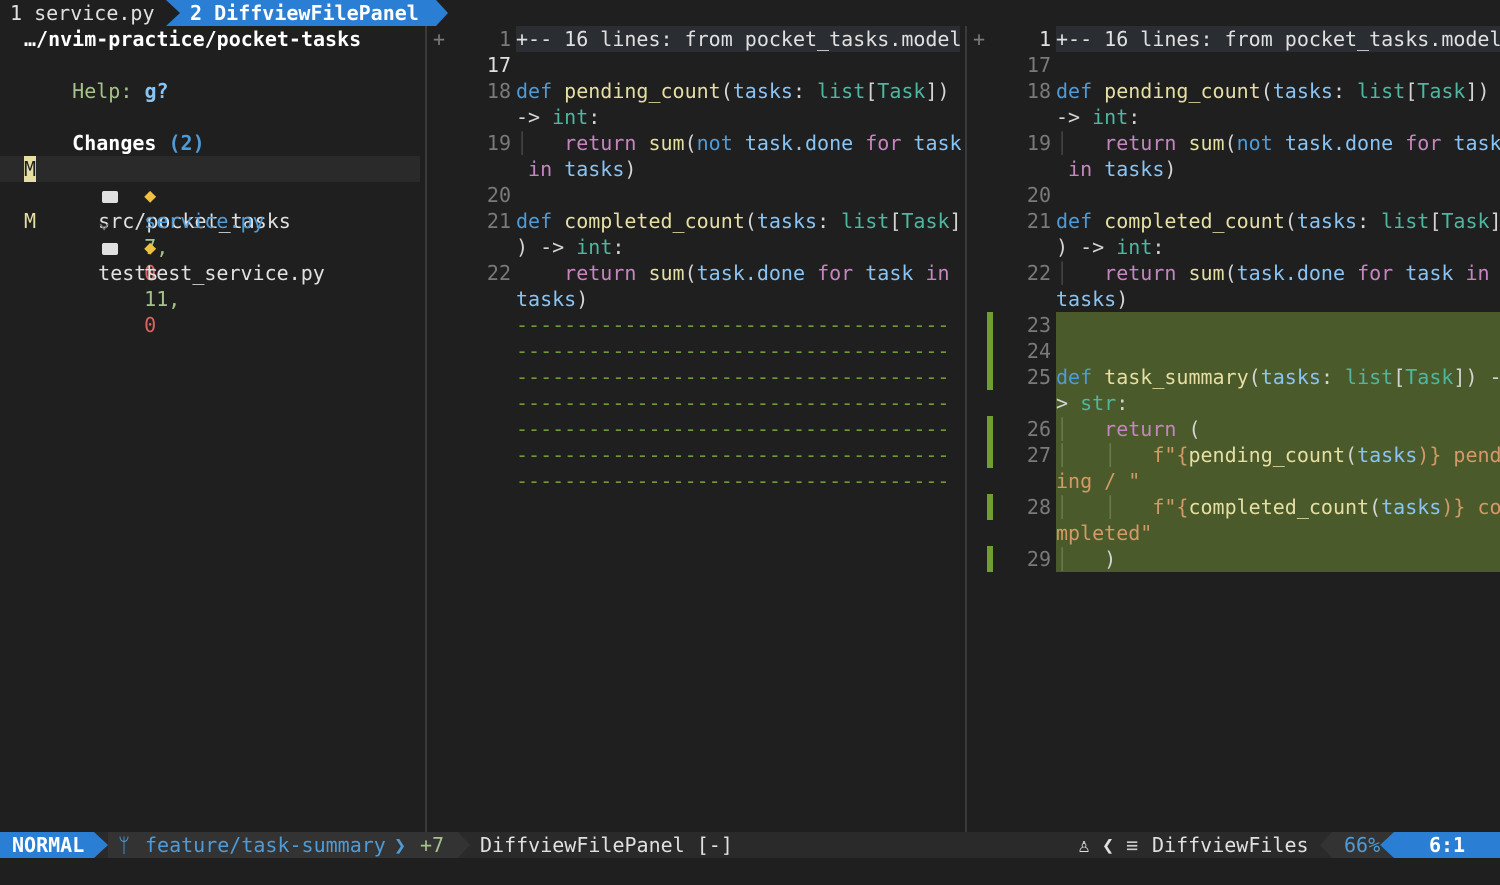  What do you see at coordinates (234, 273) in the screenshot?
I see `file-name: test_service.py` at bounding box center [234, 273].